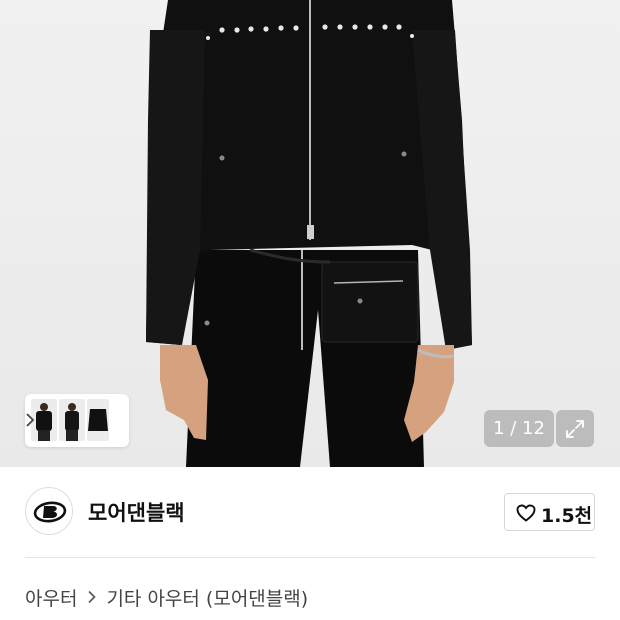  I want to click on heart-icon, so click(526, 513).